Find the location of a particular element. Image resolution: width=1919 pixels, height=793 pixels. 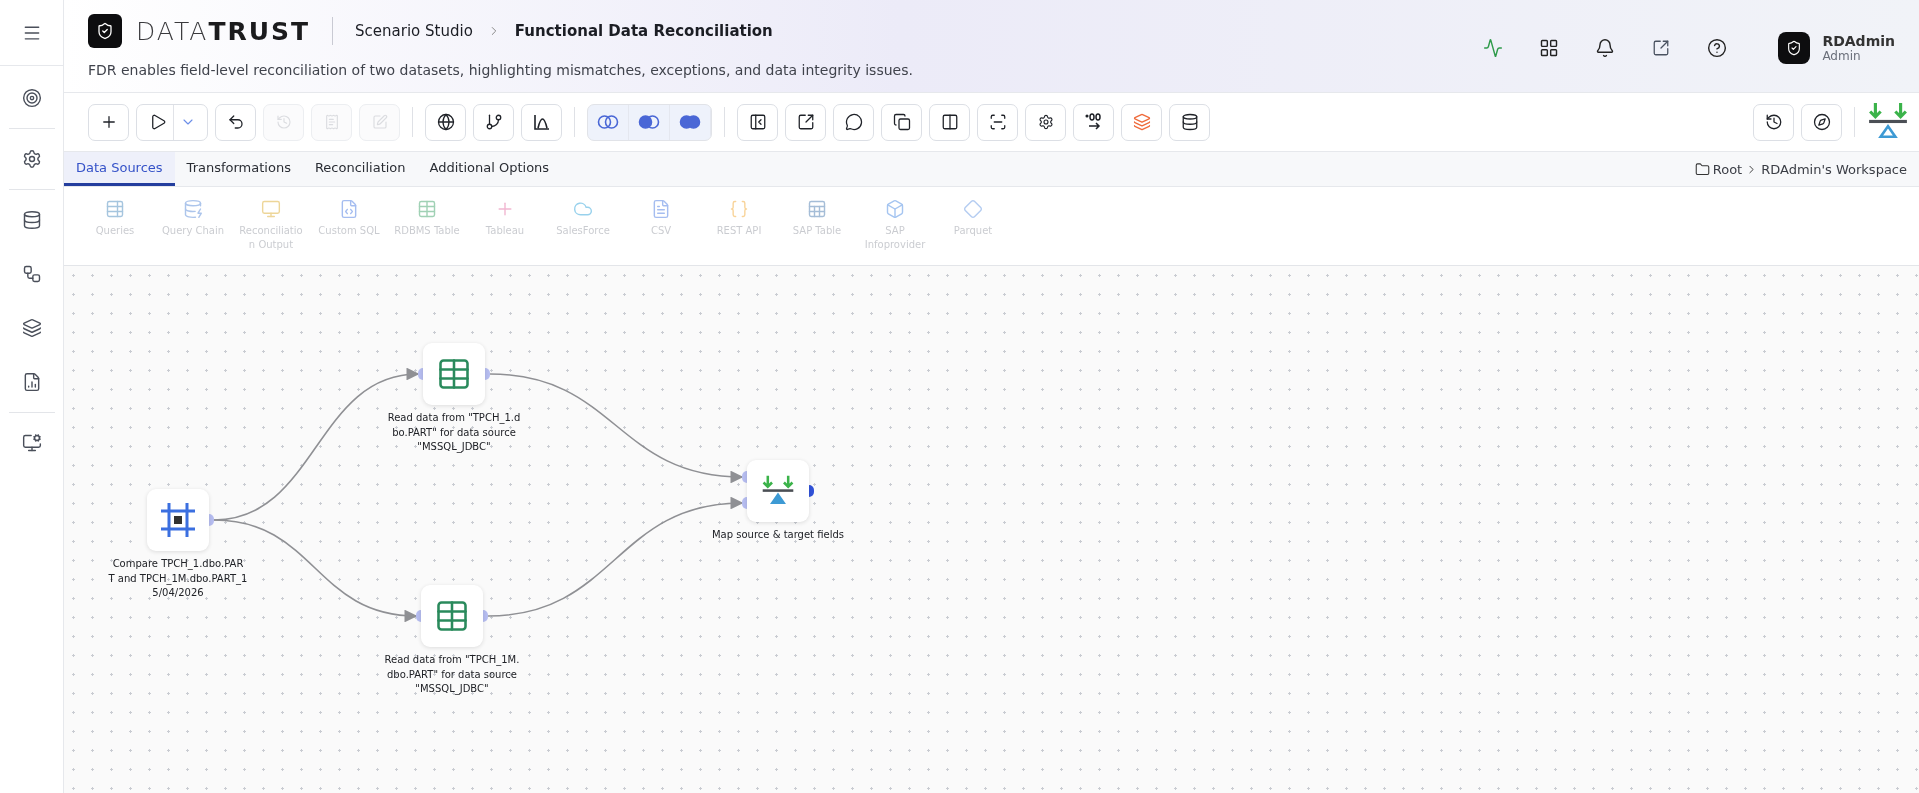

frame-icon is located at coordinates (178, 520).